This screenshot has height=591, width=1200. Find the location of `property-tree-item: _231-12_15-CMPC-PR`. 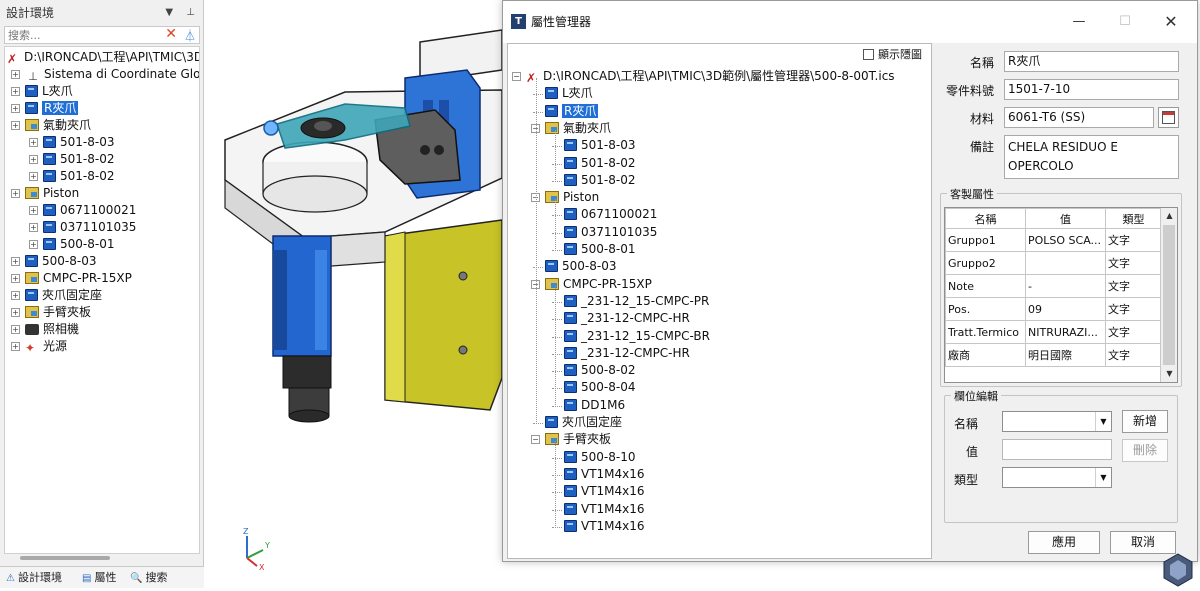

property-tree-item: _231-12_15-CMPC-PR is located at coordinates (630, 301).